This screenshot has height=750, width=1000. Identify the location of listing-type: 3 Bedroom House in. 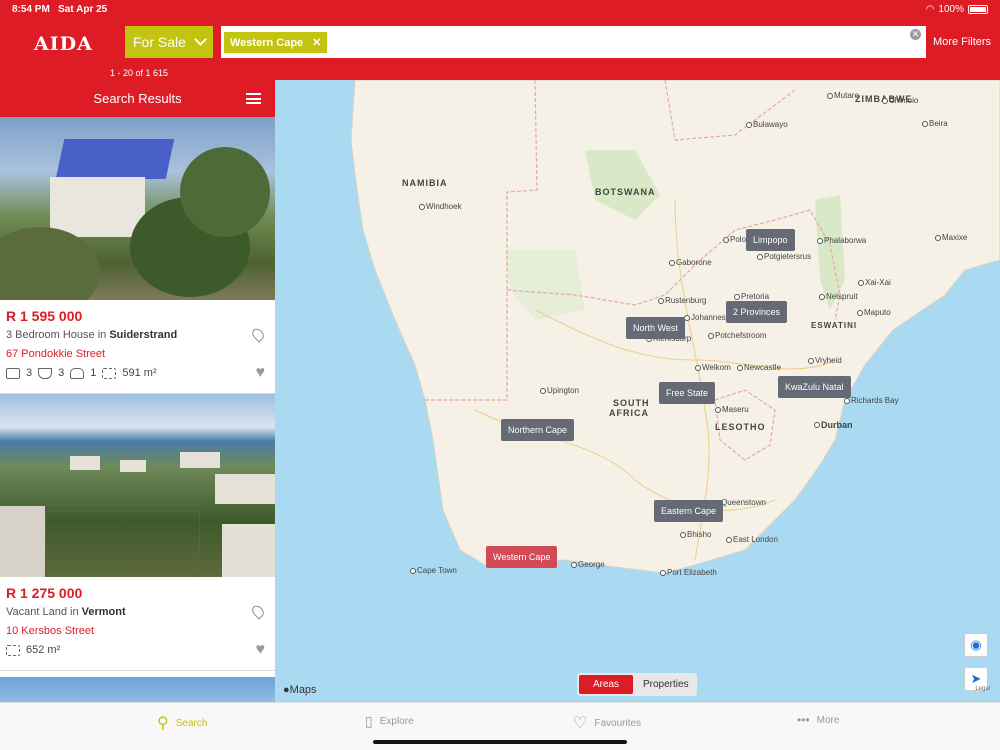
(56, 335).